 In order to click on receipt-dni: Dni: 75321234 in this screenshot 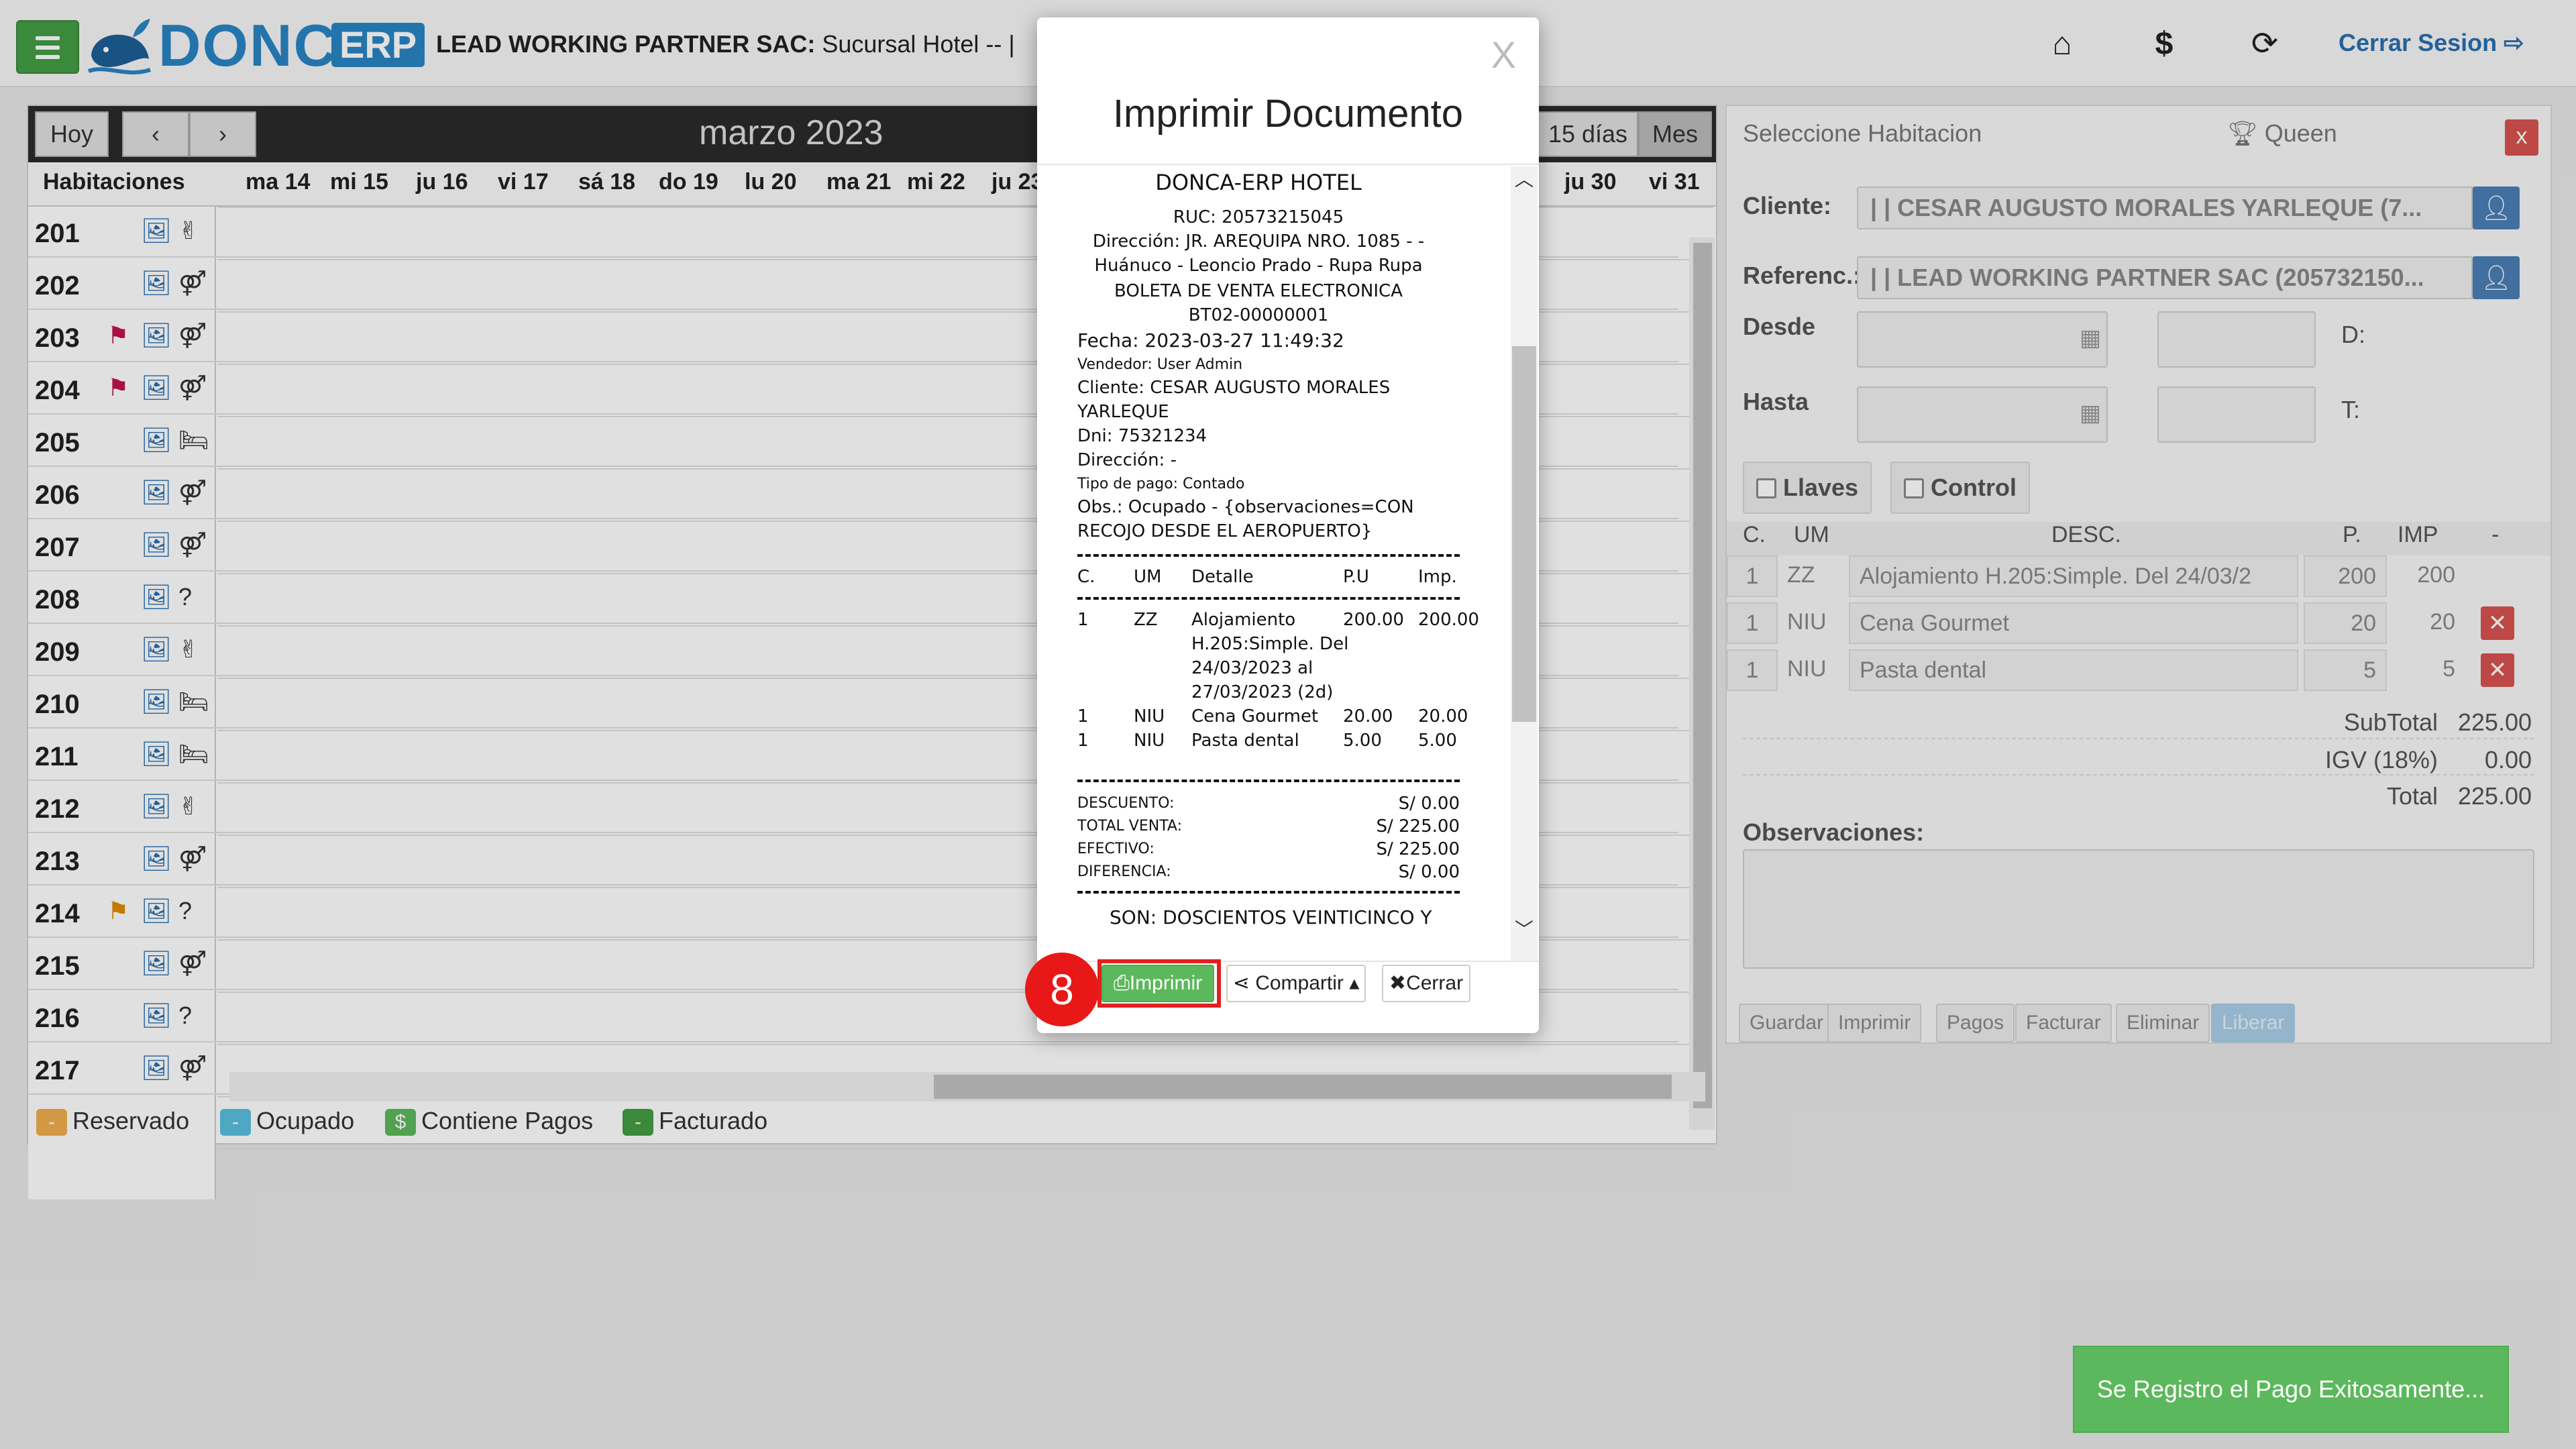, I will do `click(1142, 436)`.